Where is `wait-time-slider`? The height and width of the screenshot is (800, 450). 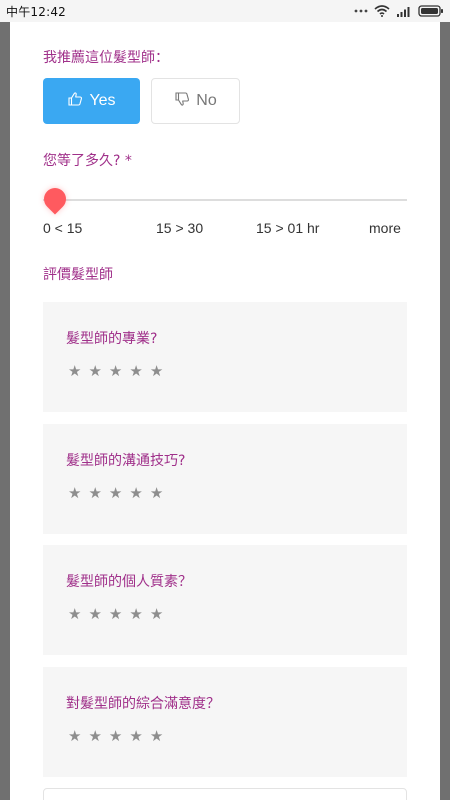 wait-time-slider is located at coordinates (223, 199).